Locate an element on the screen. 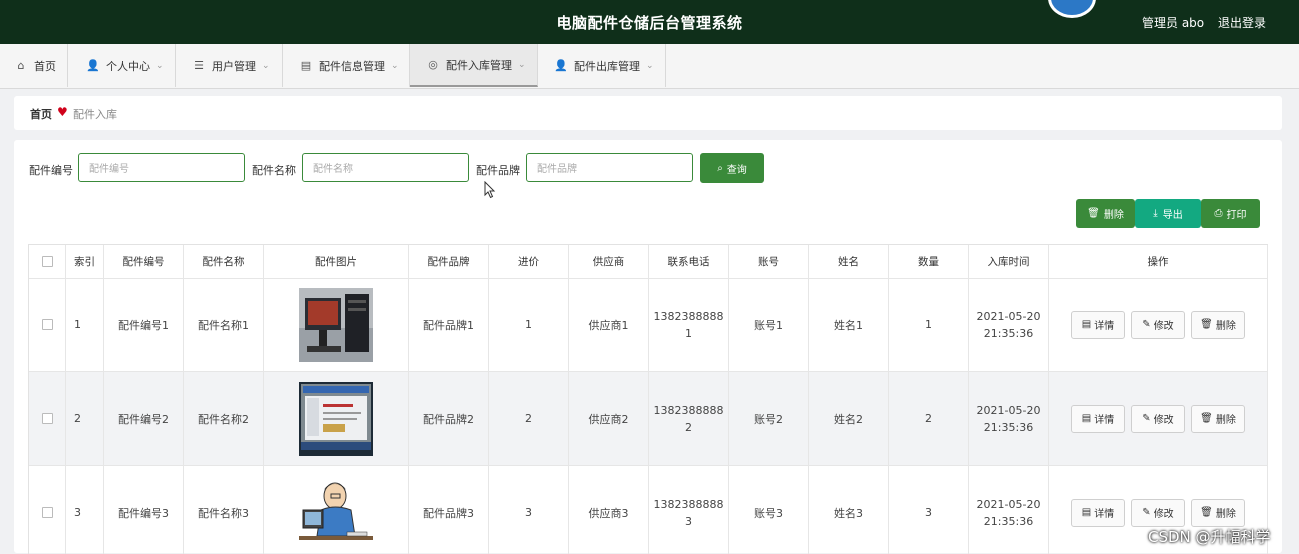 This screenshot has height=554, width=1299. query-button: ⌕ 查询 is located at coordinates (732, 168).